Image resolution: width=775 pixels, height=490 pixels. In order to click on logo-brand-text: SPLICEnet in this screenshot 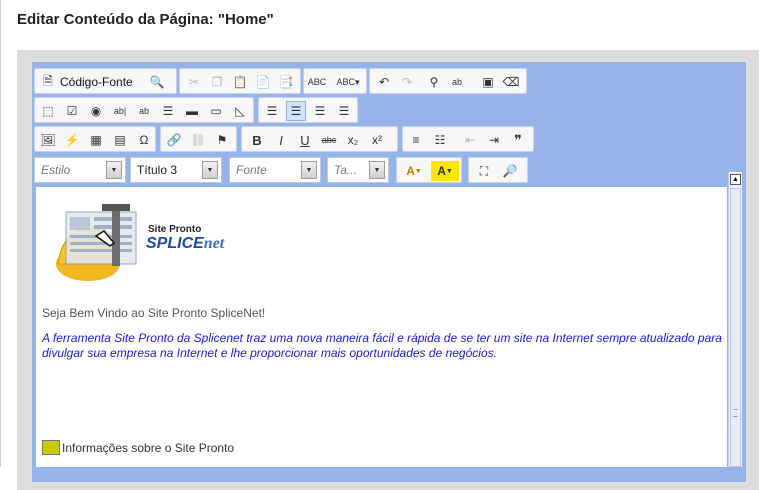, I will do `click(185, 244)`.